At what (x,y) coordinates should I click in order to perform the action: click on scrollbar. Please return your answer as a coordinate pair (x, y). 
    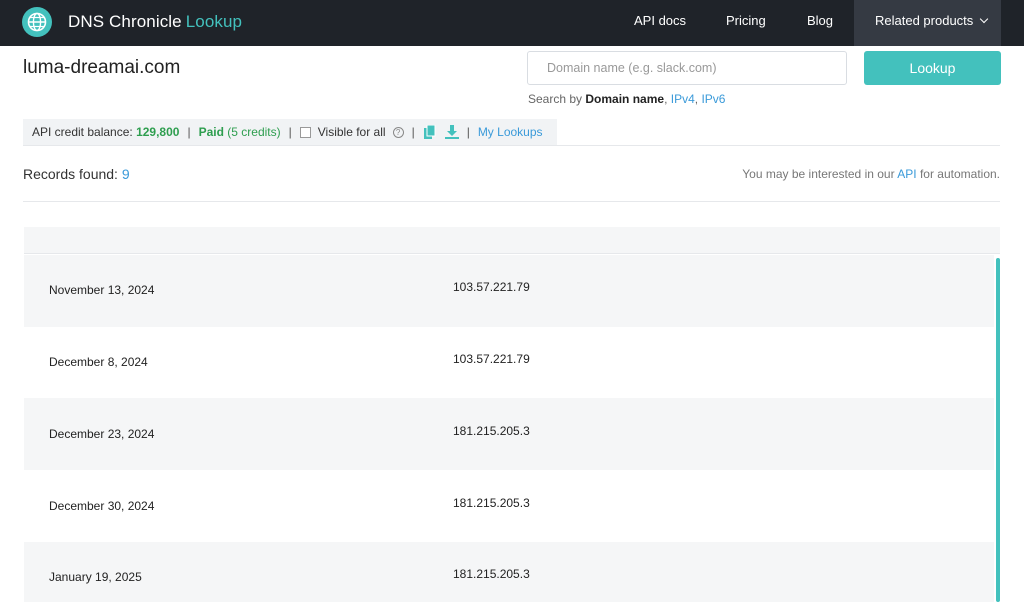
    Looking at the image, I should click on (998, 430).